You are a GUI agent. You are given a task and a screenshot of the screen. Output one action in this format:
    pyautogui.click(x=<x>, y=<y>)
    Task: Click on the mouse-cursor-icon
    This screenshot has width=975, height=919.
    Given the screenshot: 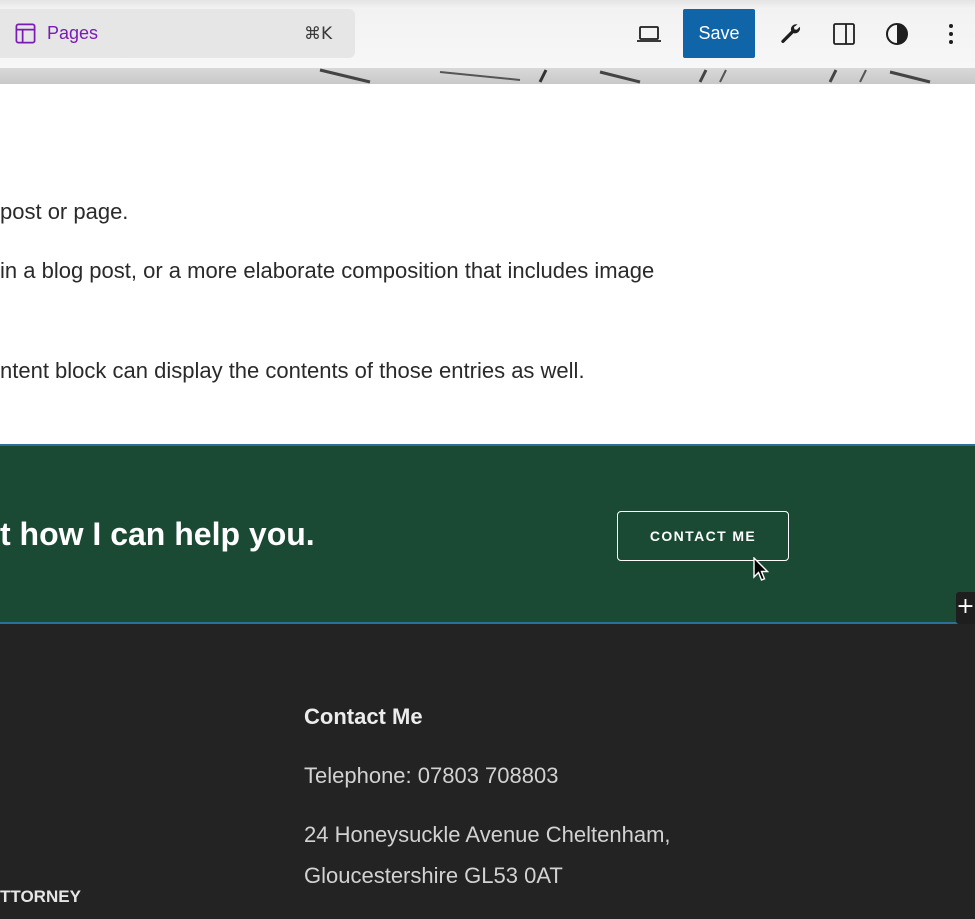 What is the action you would take?
    pyautogui.click(x=761, y=569)
    